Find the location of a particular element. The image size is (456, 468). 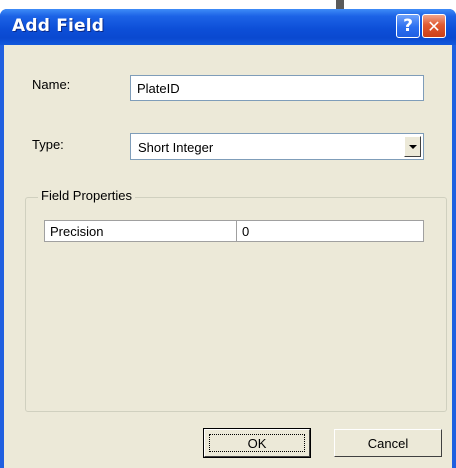

help-icon: ? is located at coordinates (408, 26).